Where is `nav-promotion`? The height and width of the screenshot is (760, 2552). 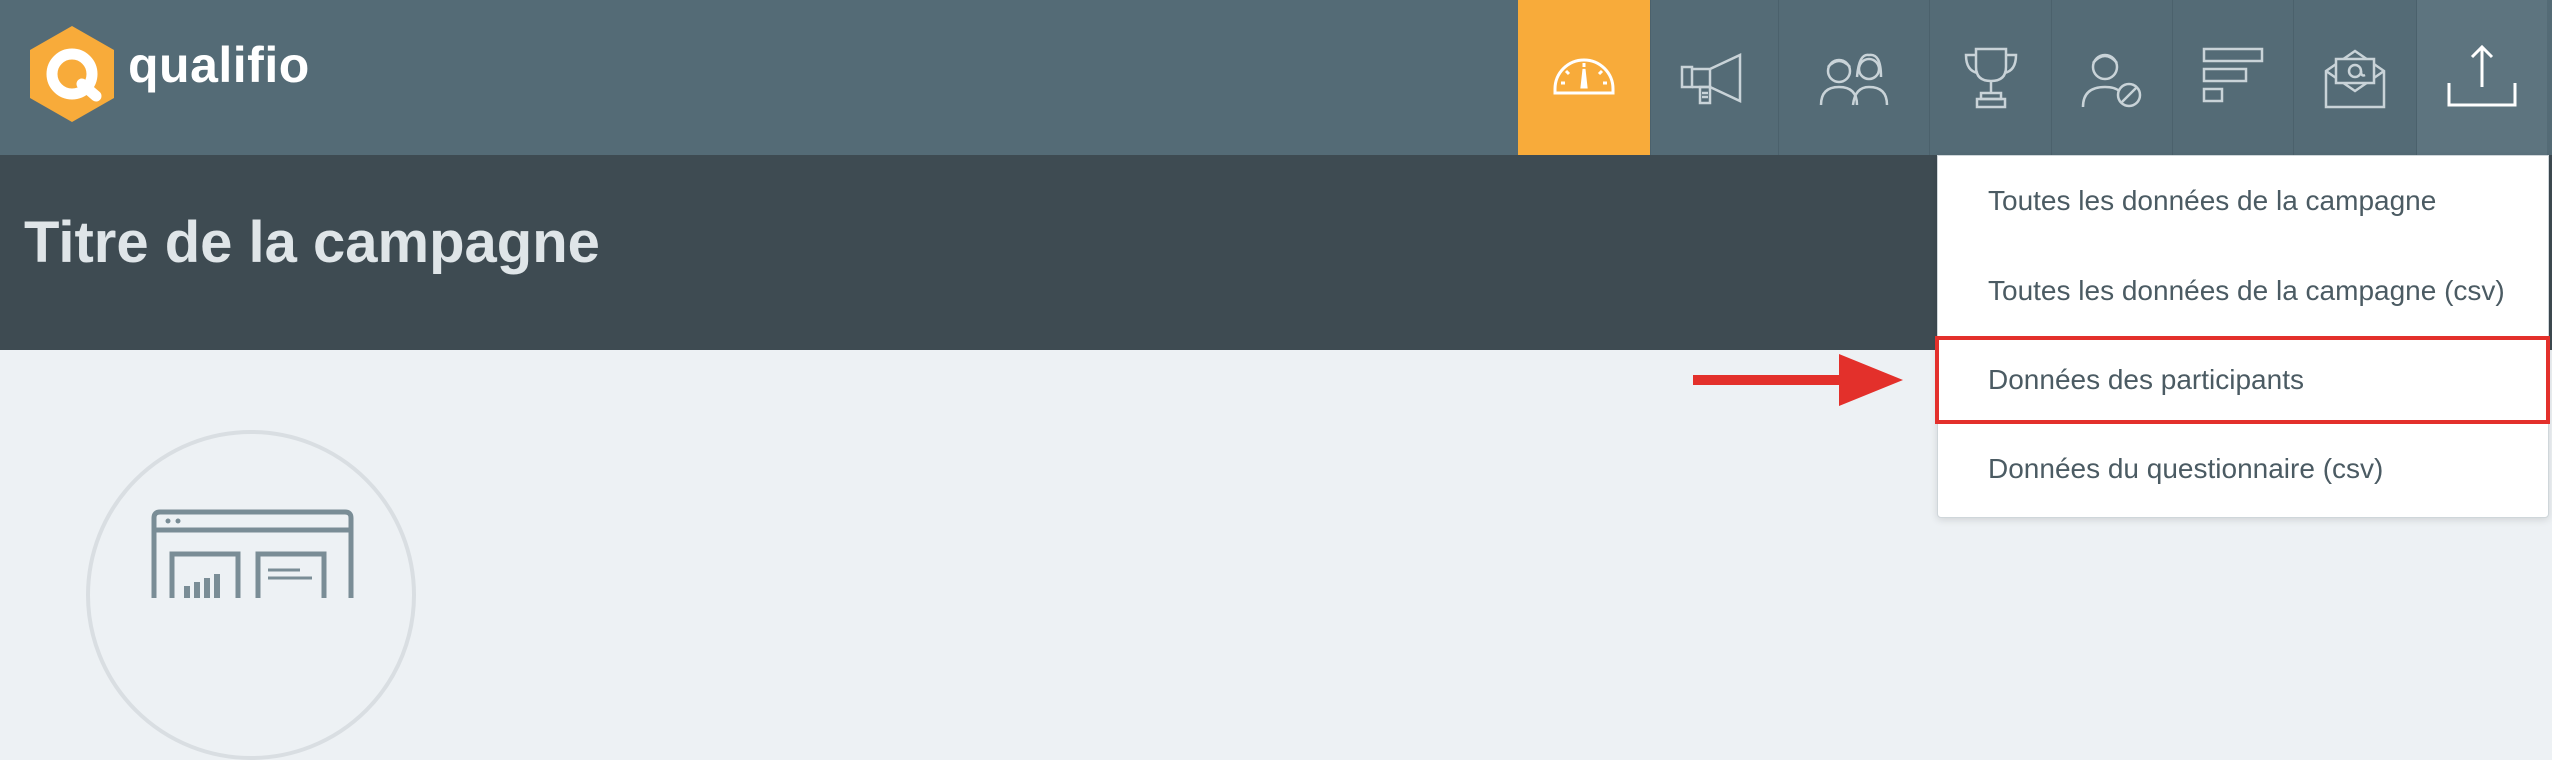 nav-promotion is located at coordinates (1714, 77).